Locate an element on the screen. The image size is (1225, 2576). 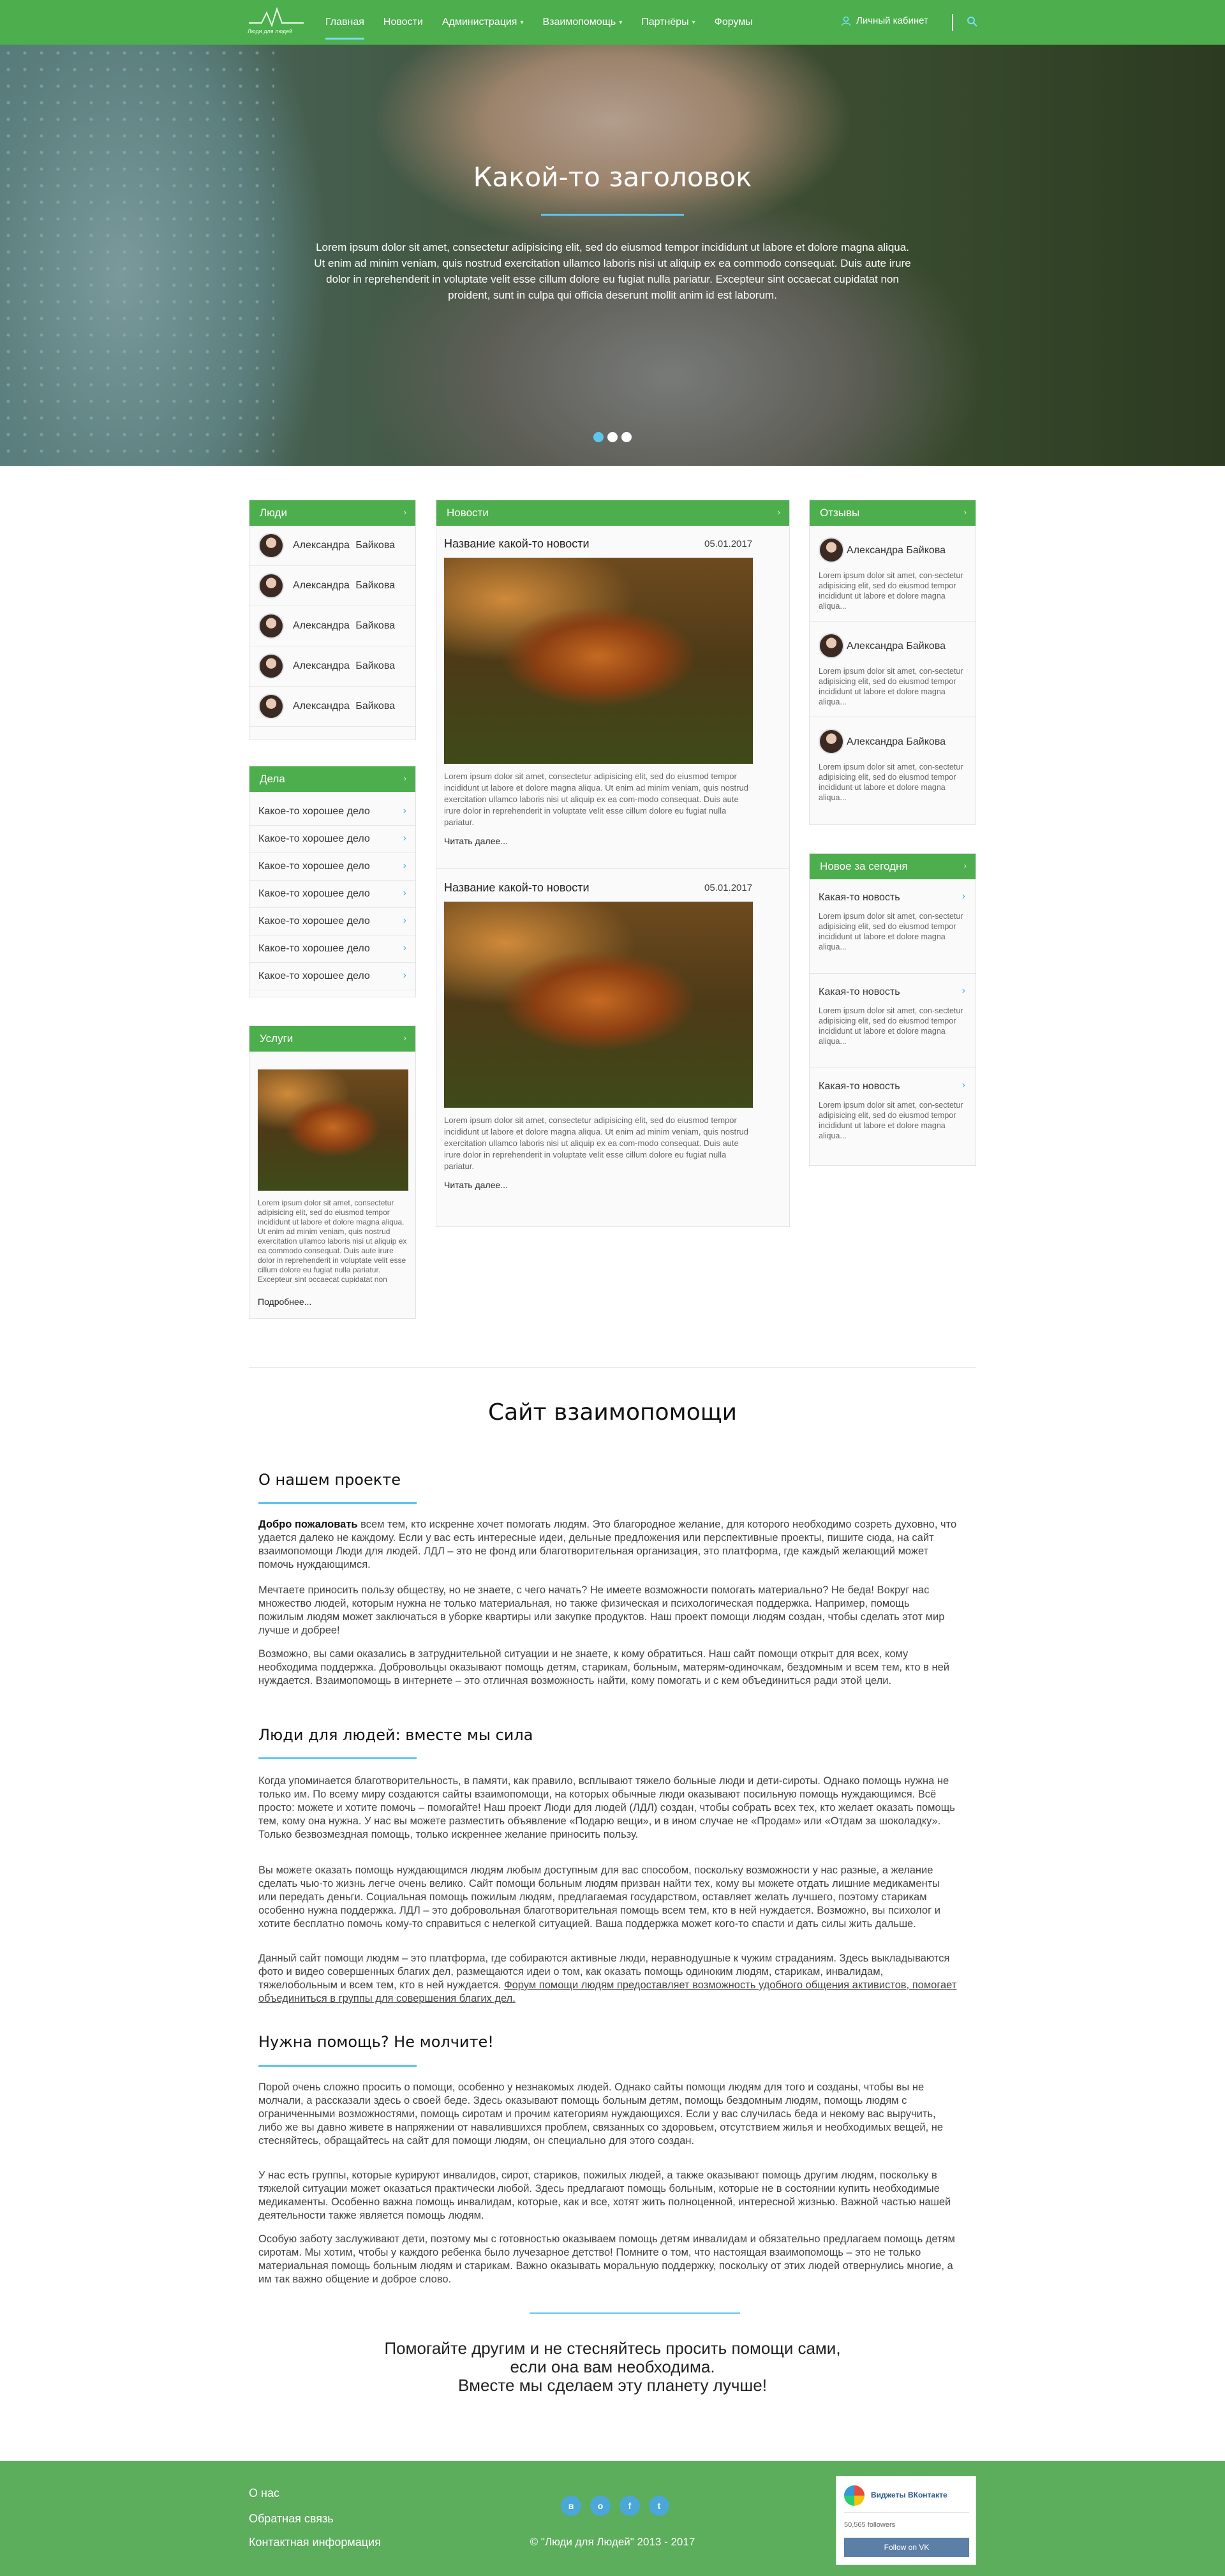
twitter-icon: t is located at coordinates (659, 2506).